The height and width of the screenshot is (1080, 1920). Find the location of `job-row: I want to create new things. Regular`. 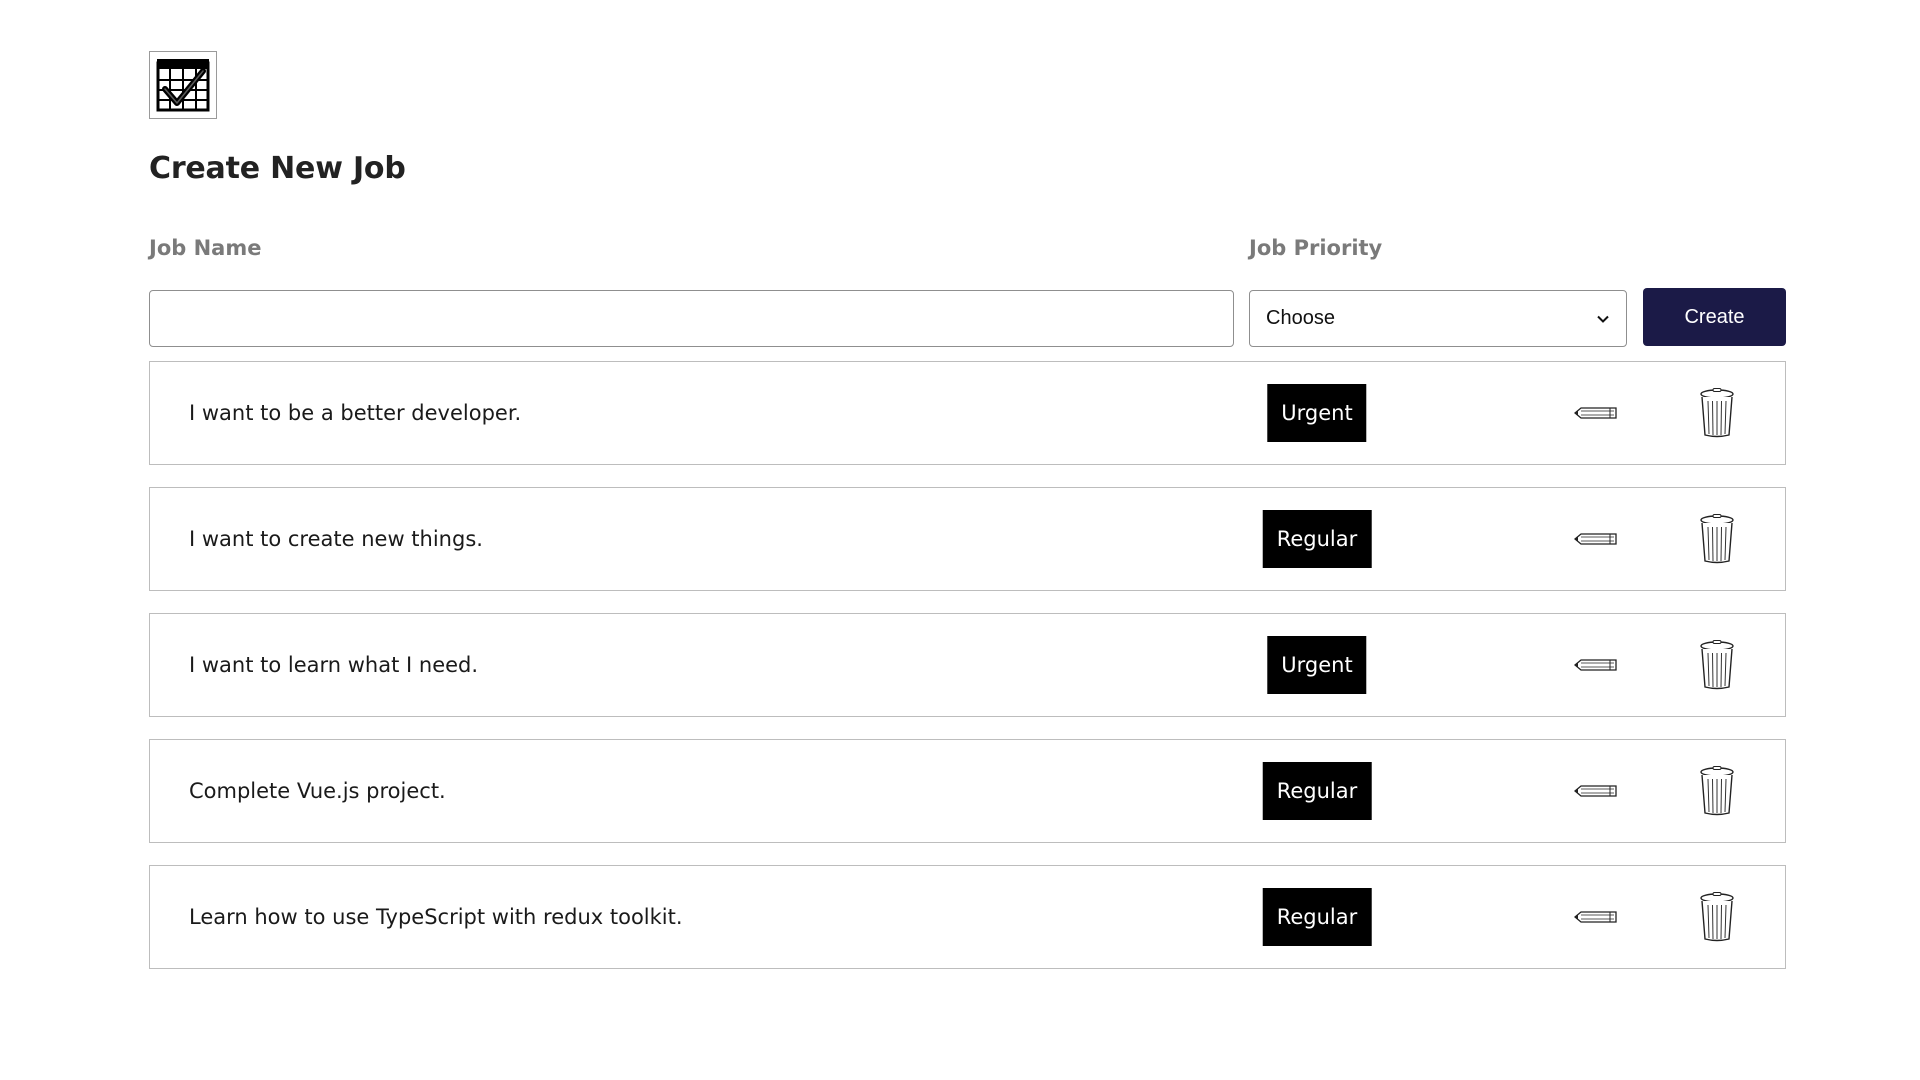

job-row: I want to create new things. Regular is located at coordinates (967, 539).